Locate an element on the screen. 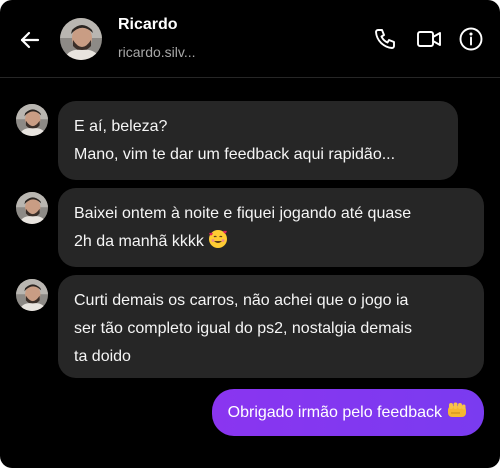 This screenshot has width=500, height=468. video-camera-icon is located at coordinates (429, 39).